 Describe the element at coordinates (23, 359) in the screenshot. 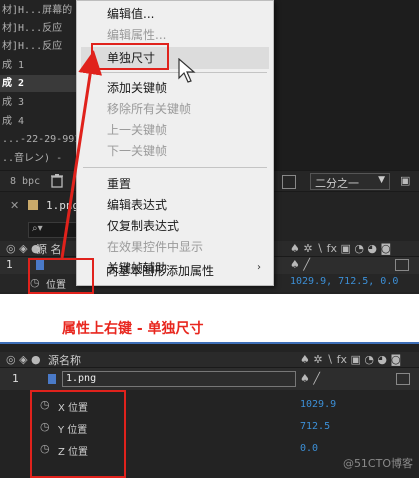

I see `av-icons: ◎ ◈ ●` at that location.